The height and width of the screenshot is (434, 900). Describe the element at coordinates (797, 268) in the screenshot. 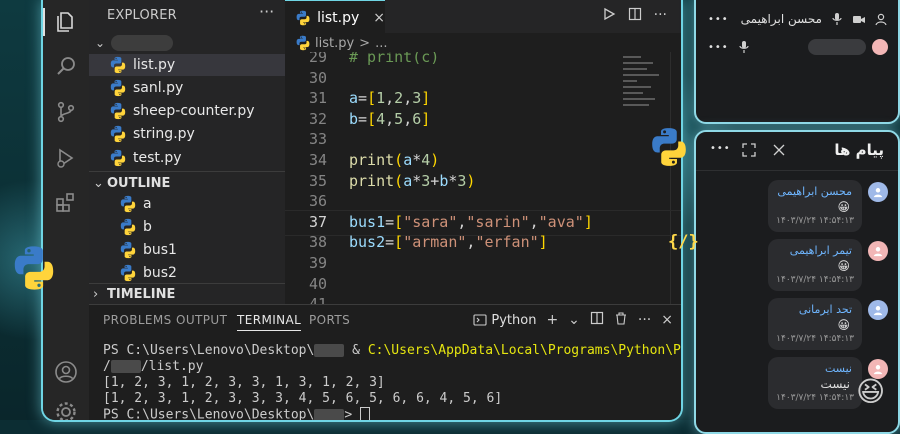

I see `message-item: تیمر ابراهیمی 😀 ۱۴۰۳/۷/۲۴ ۱۴:۵۴:۱۳` at that location.